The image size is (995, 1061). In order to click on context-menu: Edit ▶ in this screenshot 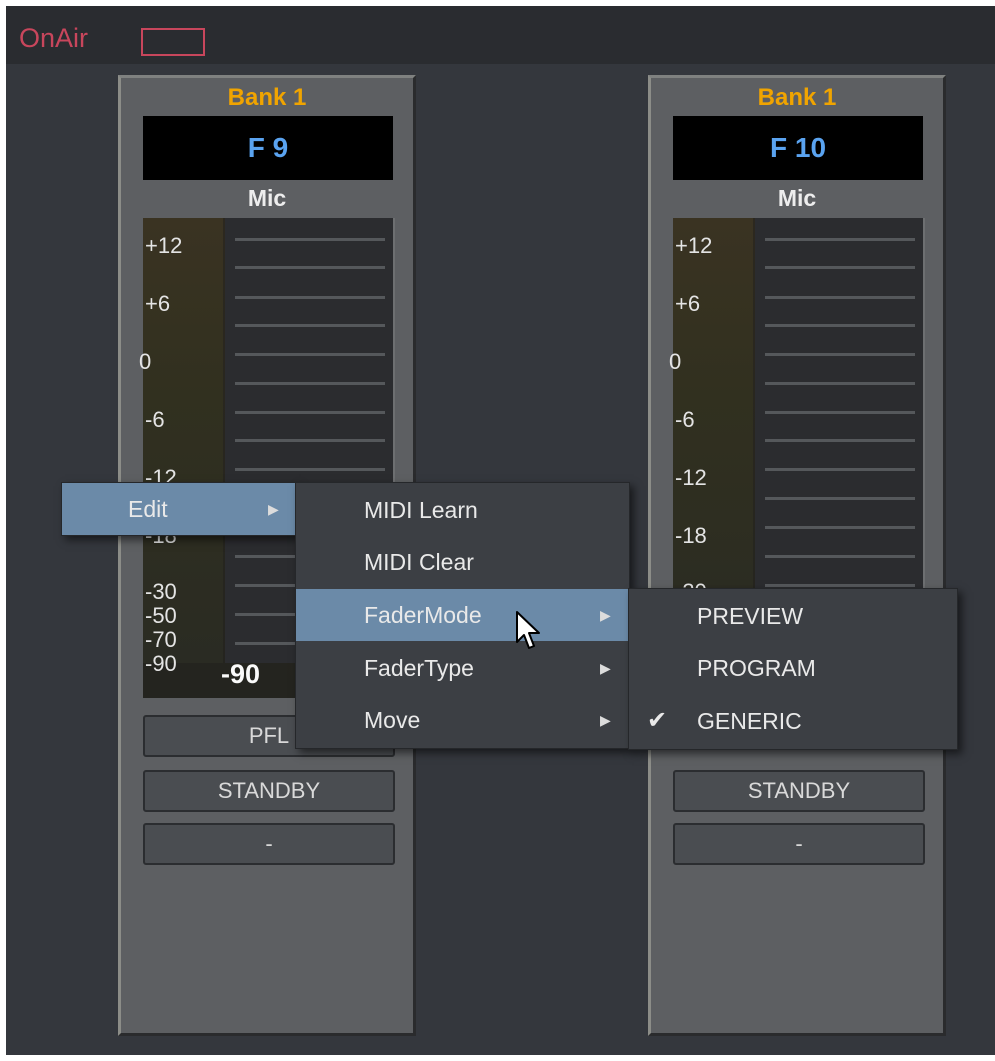, I will do `click(179, 509)`.